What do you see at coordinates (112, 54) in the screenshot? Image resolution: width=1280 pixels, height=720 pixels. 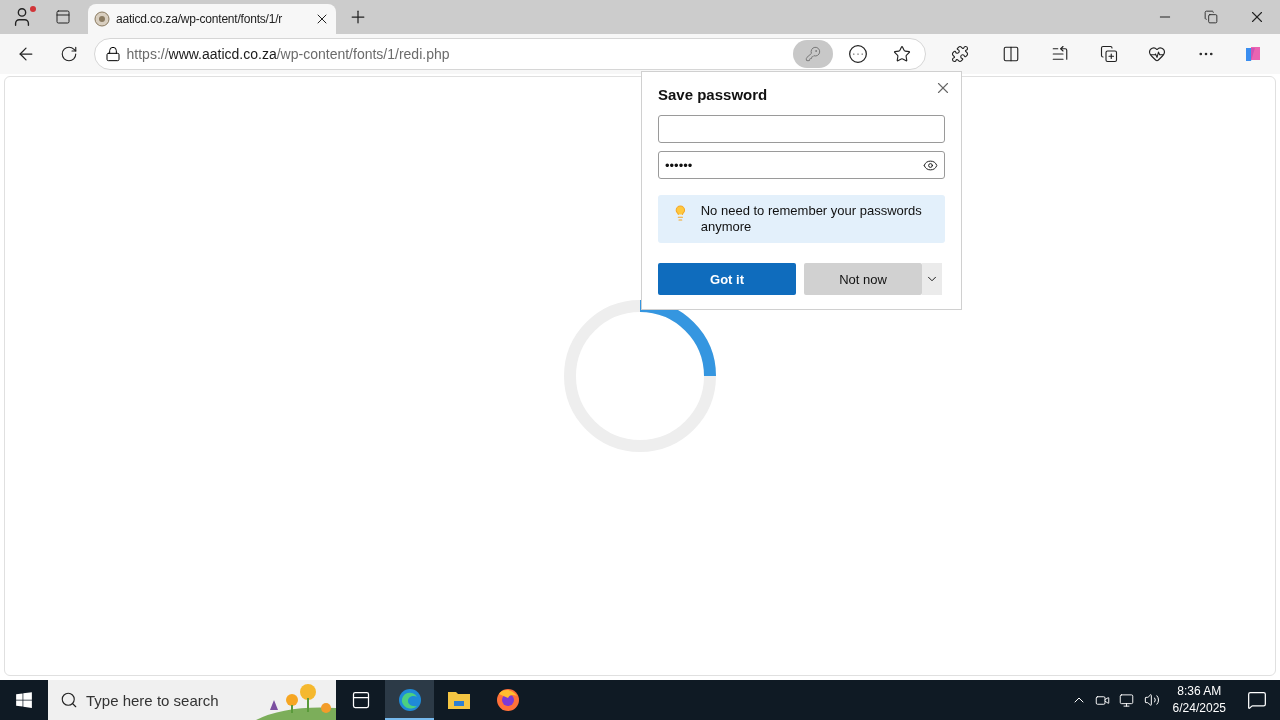 I see `site-info-icon` at bounding box center [112, 54].